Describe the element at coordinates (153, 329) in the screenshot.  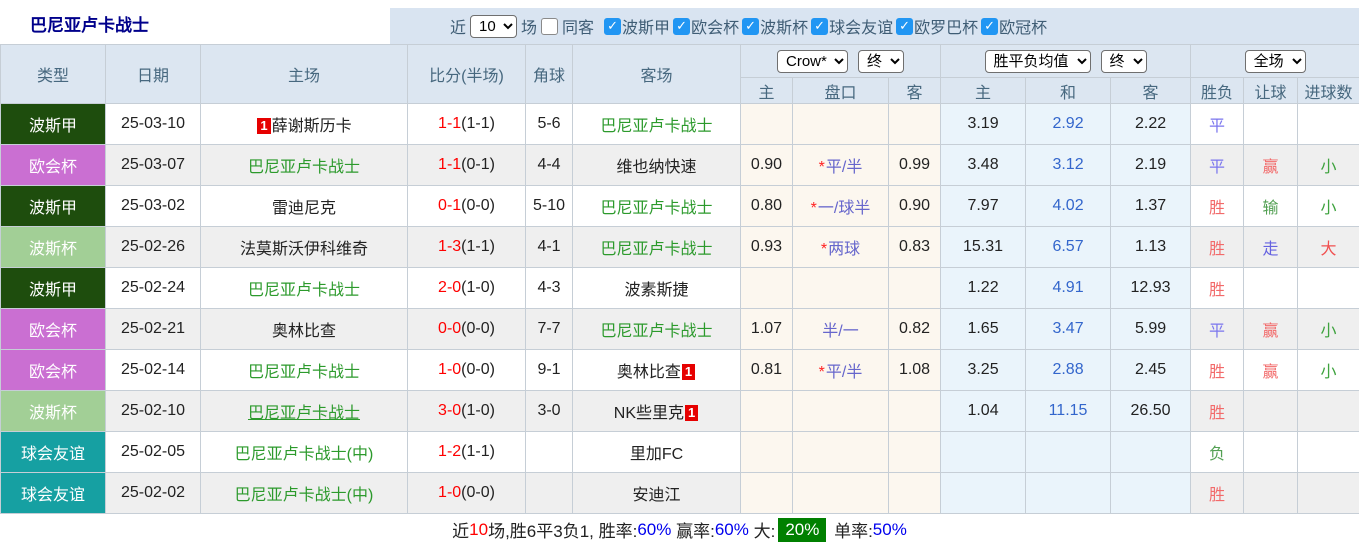
I see `date-cell: 25-02-21` at that location.